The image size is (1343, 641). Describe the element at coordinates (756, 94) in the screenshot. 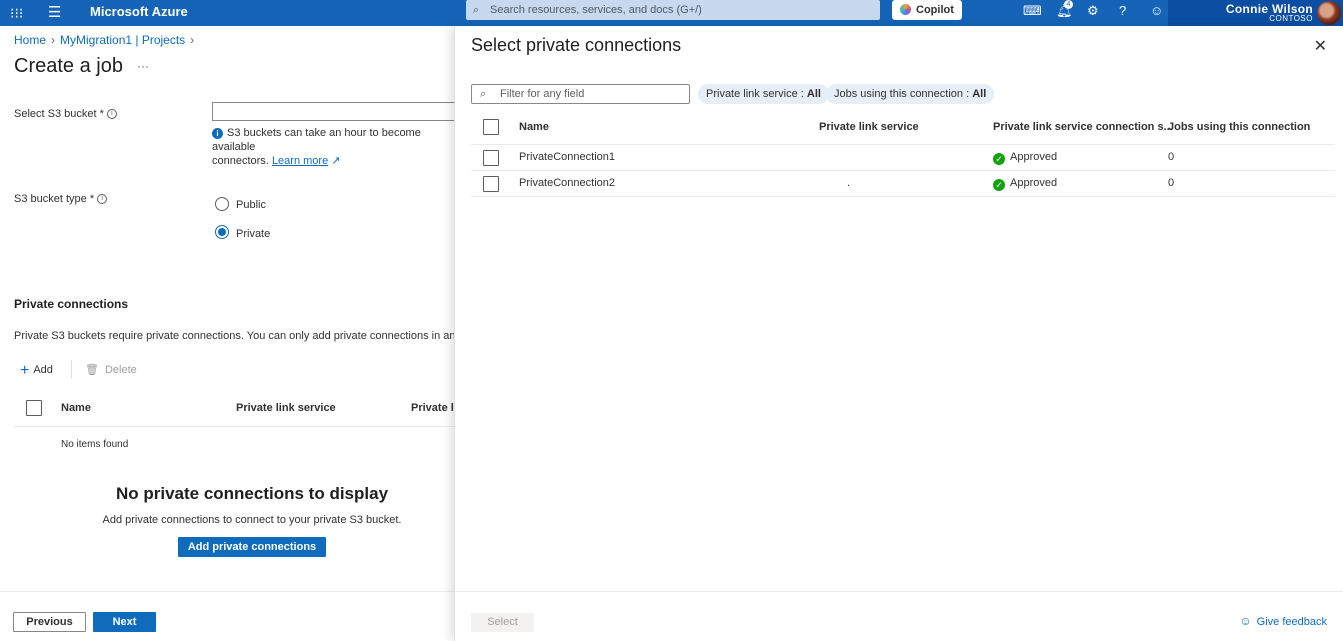

I see `pill-label: Private link service :` at that location.